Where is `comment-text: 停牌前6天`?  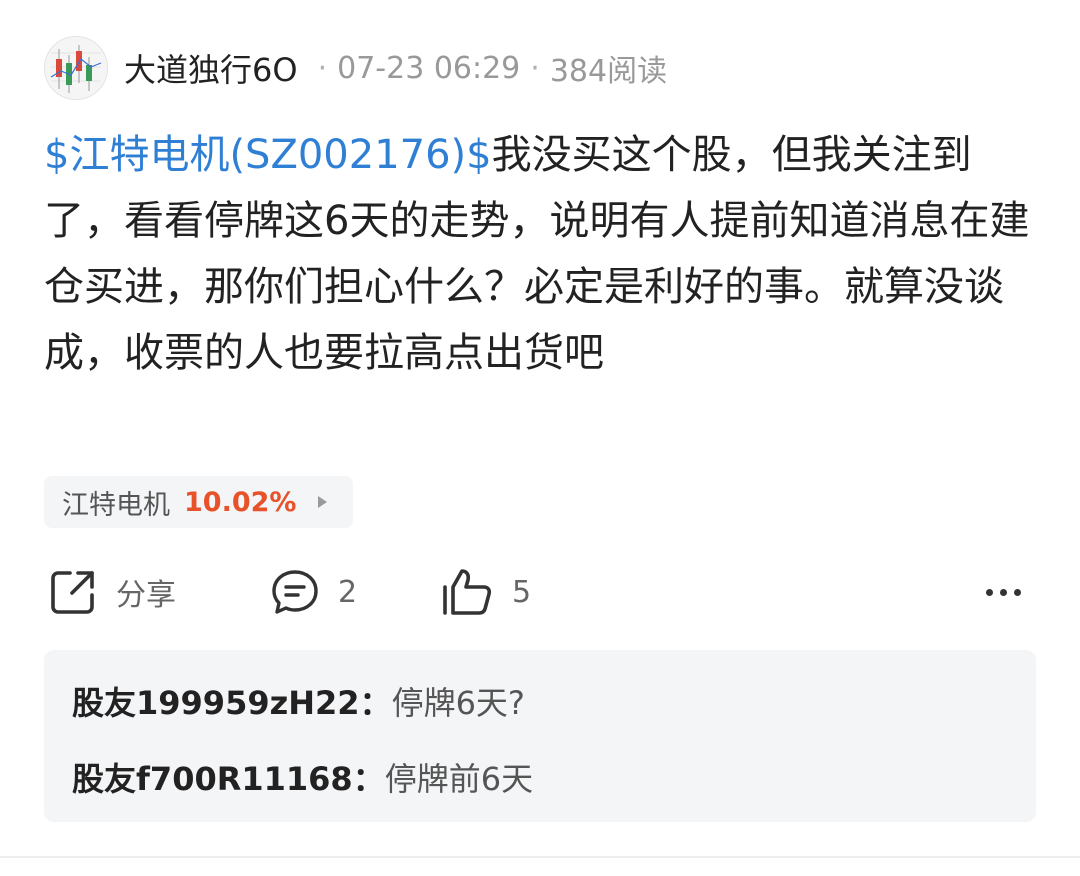 comment-text: 停牌前6天 is located at coordinates (459, 779).